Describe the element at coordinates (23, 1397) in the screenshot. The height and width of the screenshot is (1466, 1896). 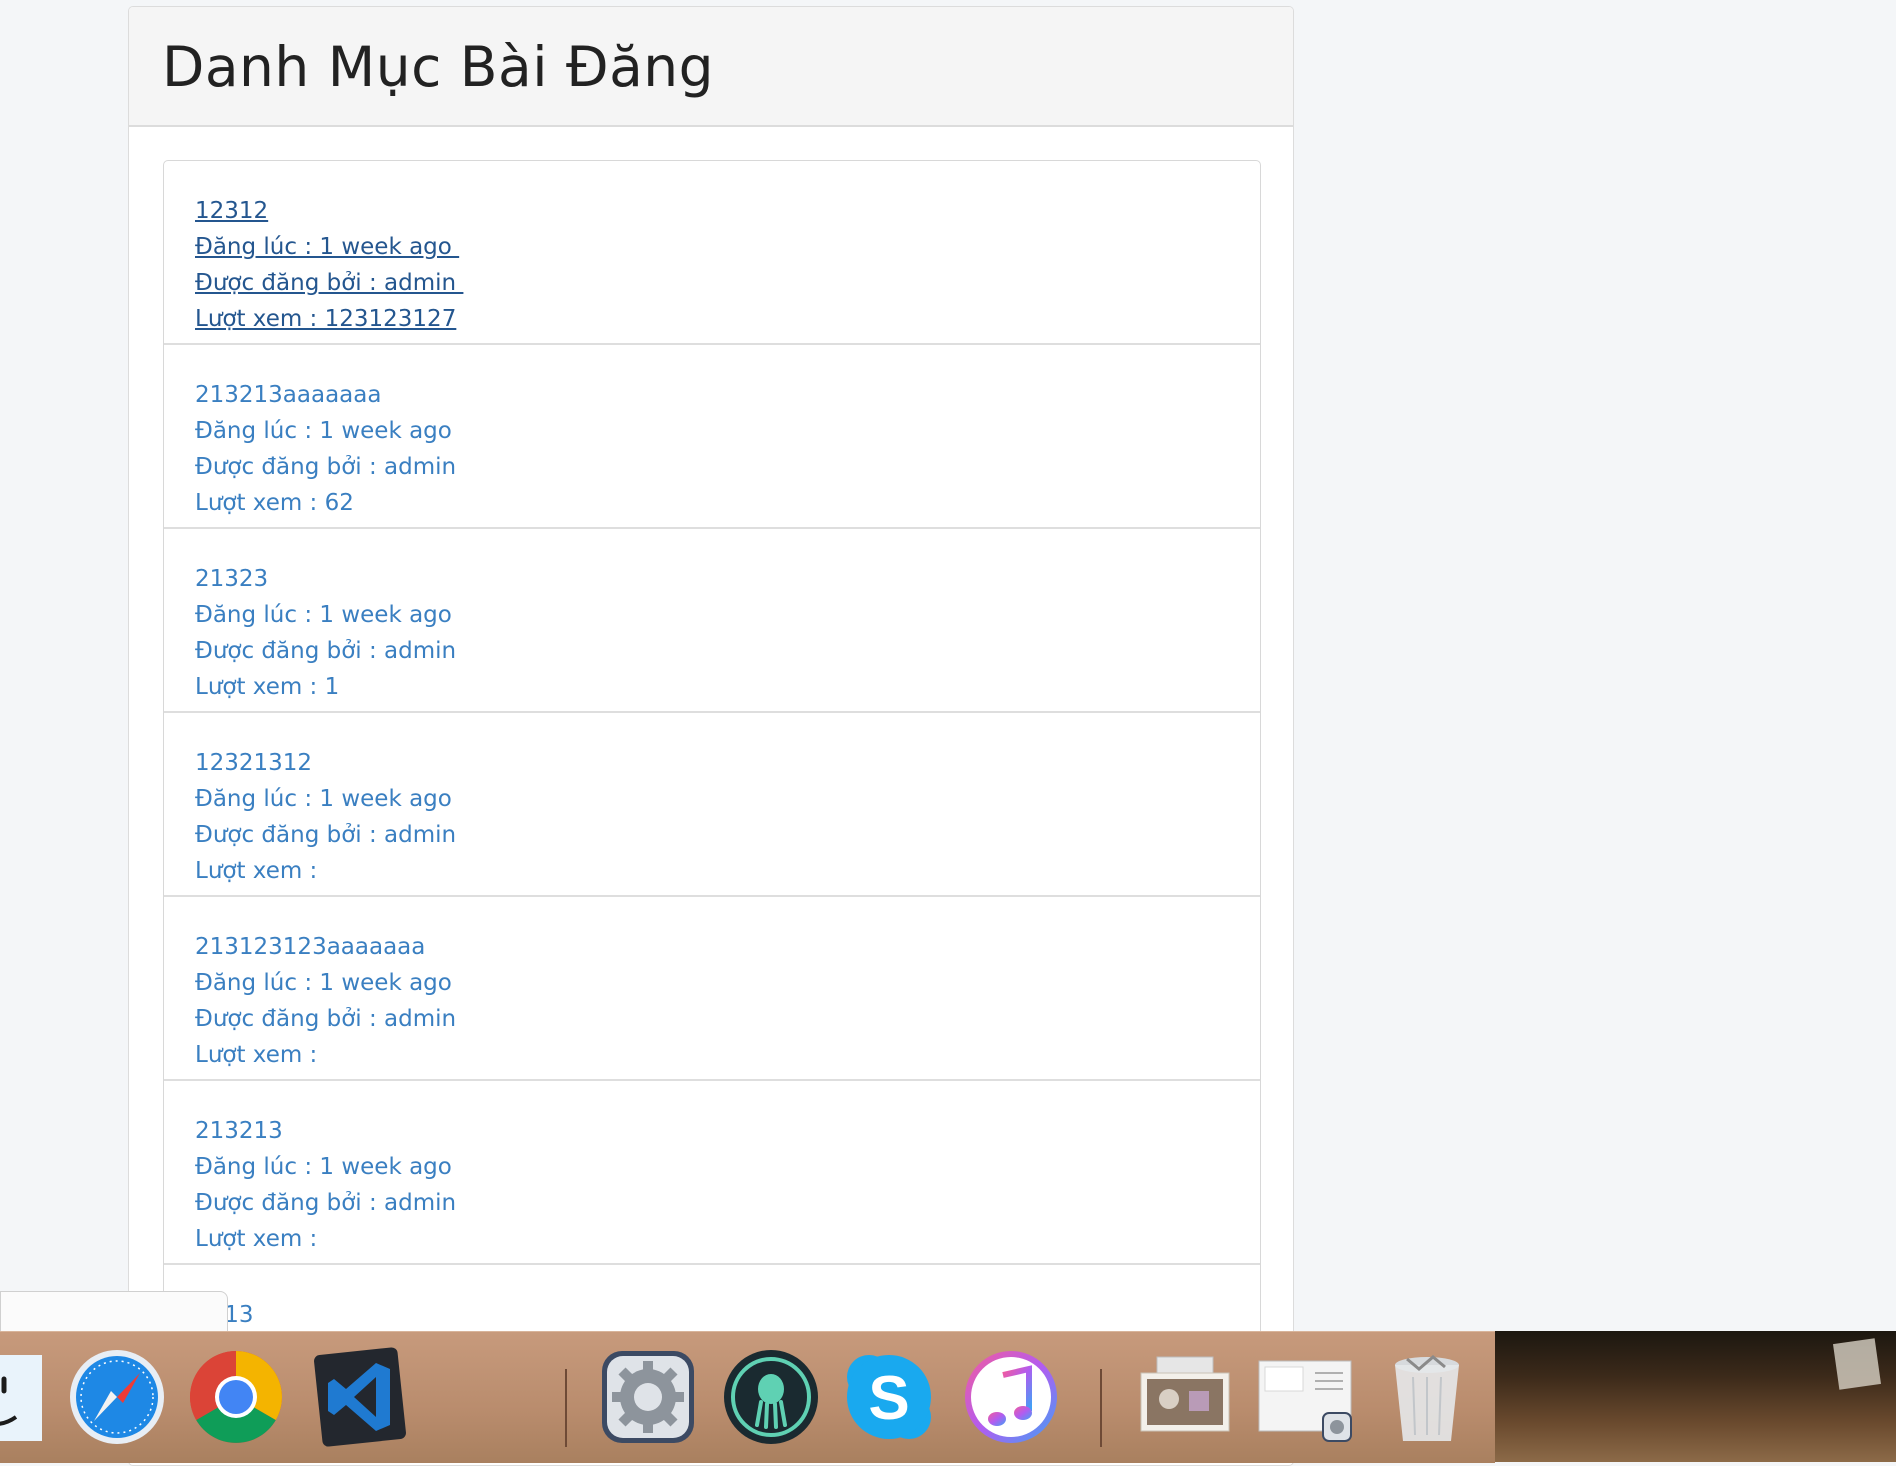
I see `finder-icon` at that location.